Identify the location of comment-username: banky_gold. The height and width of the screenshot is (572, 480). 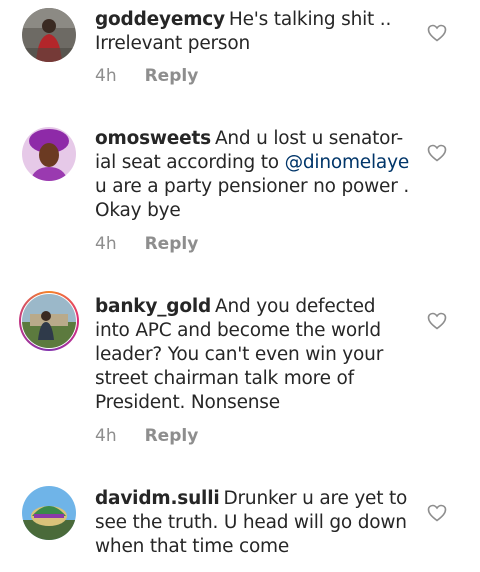
(153, 306).